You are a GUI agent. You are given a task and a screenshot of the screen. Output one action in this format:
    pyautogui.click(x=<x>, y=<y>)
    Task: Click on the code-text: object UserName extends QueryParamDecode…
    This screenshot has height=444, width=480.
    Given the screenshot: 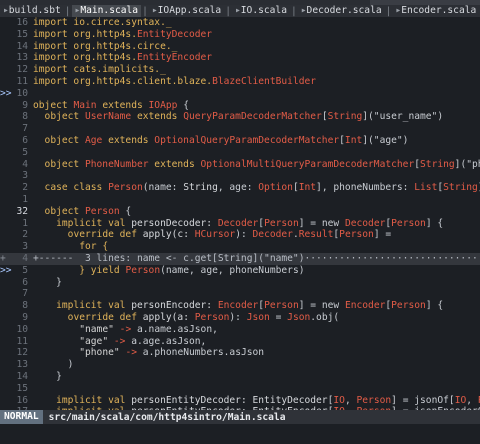 What is the action you would take?
    pyautogui.click(x=244, y=117)
    